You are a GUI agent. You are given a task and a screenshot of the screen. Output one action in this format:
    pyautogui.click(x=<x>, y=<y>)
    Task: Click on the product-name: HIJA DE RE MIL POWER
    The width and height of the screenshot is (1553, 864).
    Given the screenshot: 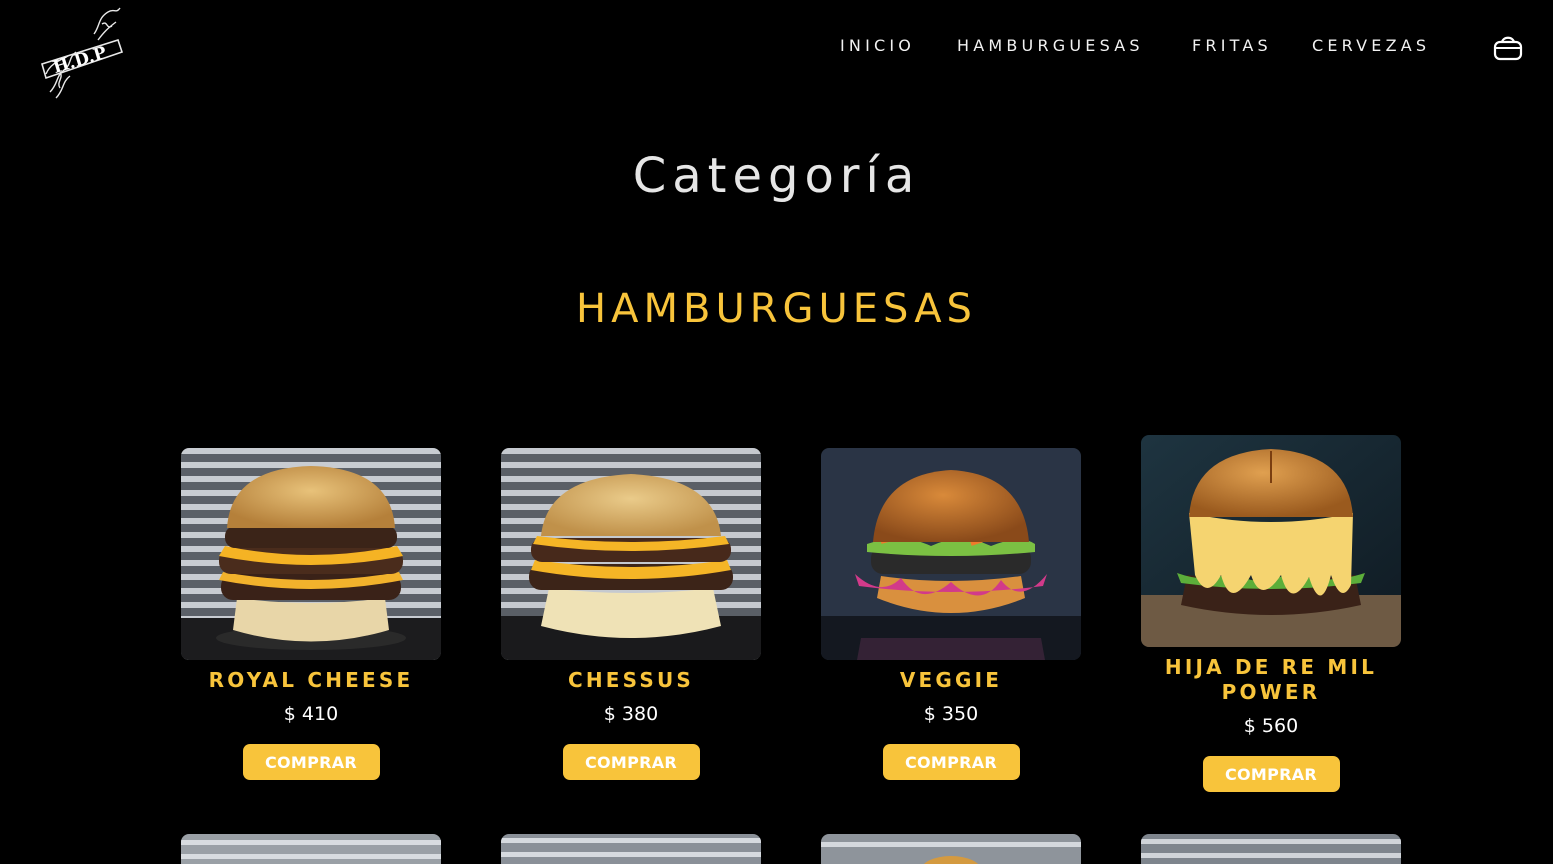 What is the action you would take?
    pyautogui.click(x=1271, y=679)
    